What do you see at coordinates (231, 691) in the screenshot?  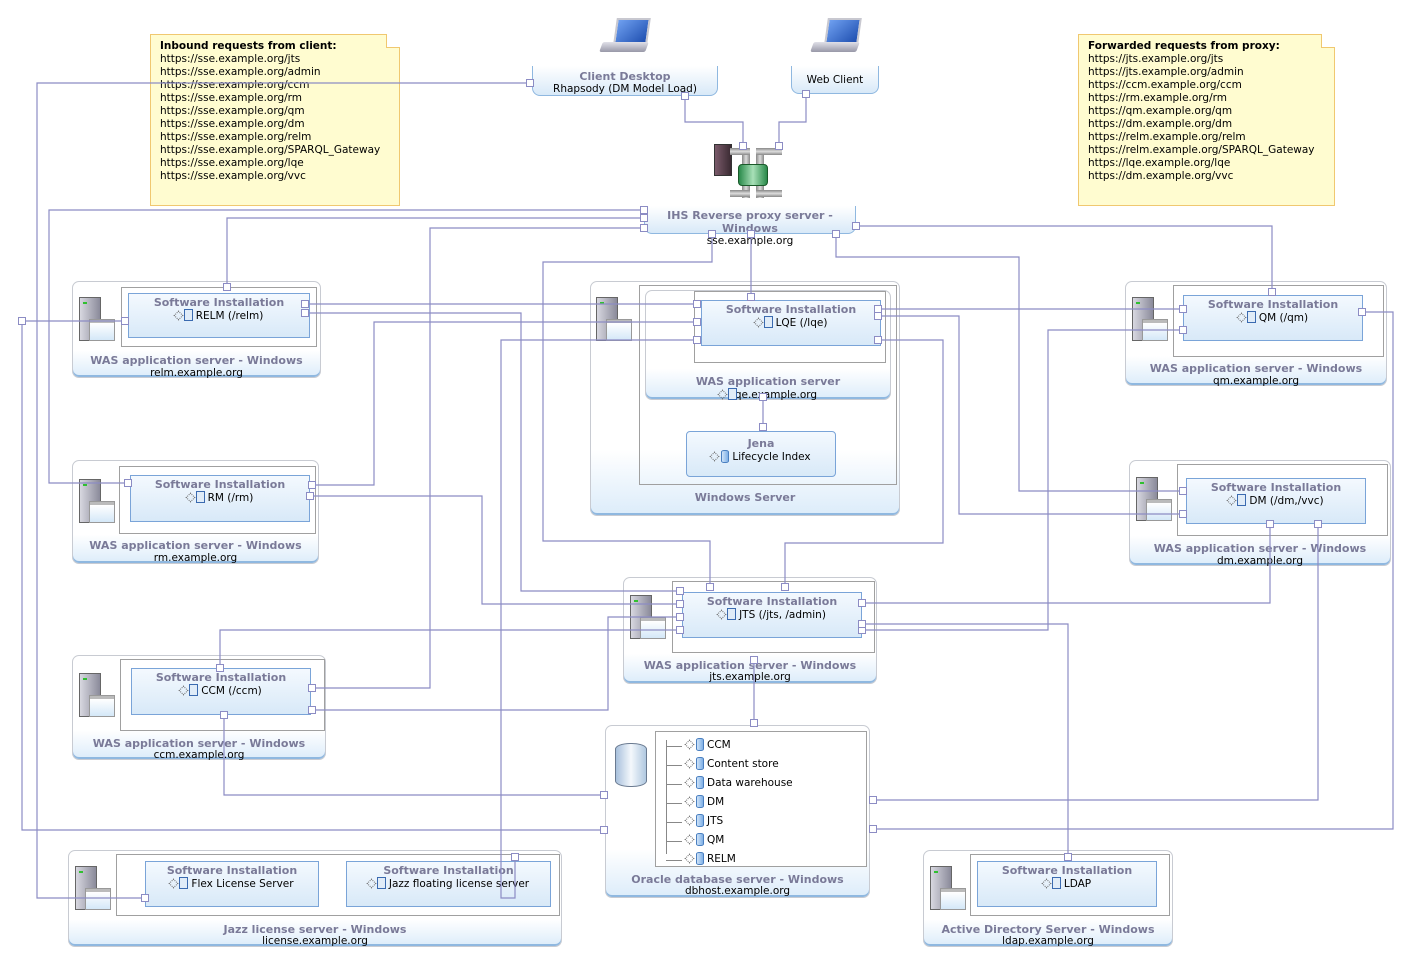 I see `app-name: CCM (/ccm)` at bounding box center [231, 691].